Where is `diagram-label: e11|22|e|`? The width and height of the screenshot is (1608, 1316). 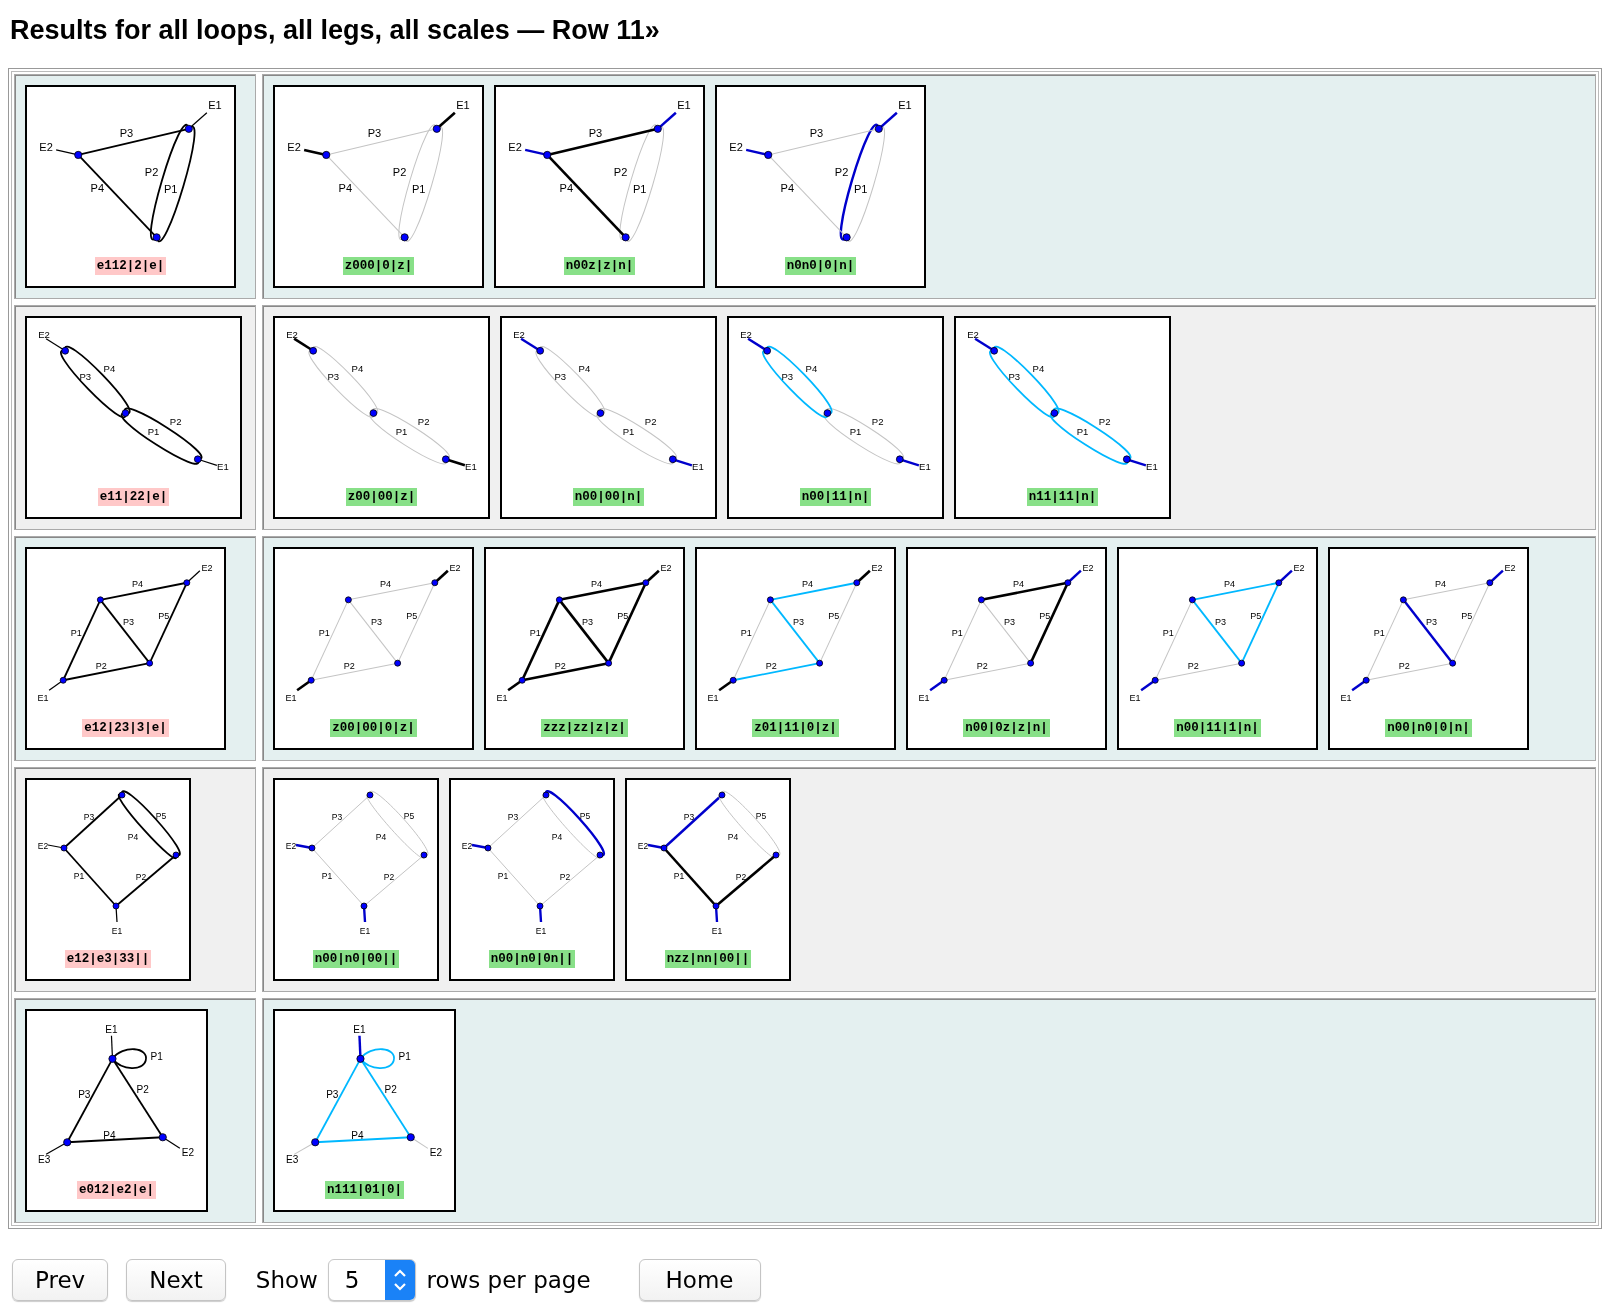 diagram-label: e11|22|e| is located at coordinates (133, 497).